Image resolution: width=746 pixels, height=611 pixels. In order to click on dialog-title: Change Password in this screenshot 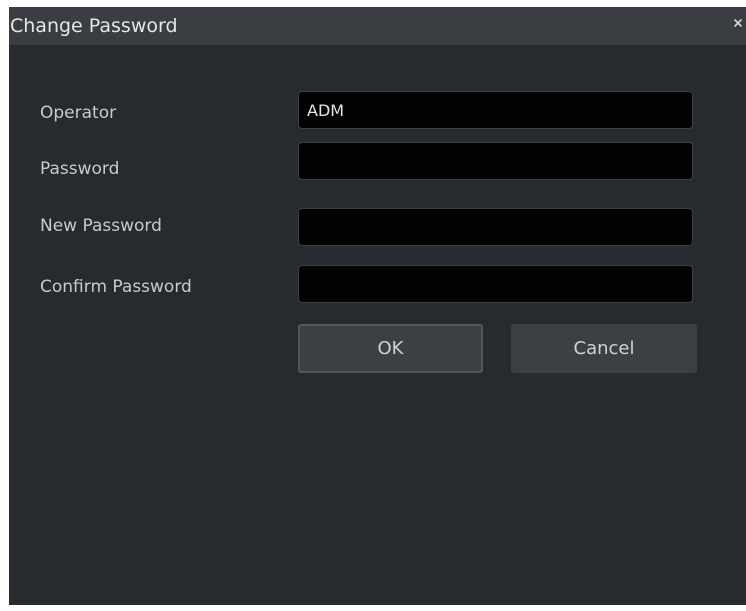, I will do `click(94, 26)`.